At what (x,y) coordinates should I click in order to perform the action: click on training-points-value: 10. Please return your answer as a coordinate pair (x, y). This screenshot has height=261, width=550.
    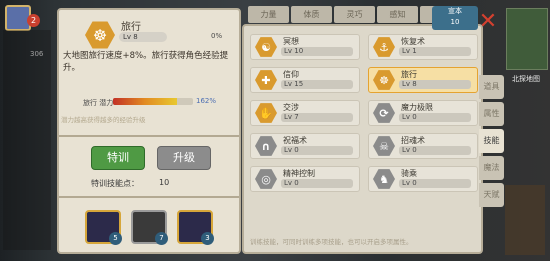
    Looking at the image, I should click on (164, 182).